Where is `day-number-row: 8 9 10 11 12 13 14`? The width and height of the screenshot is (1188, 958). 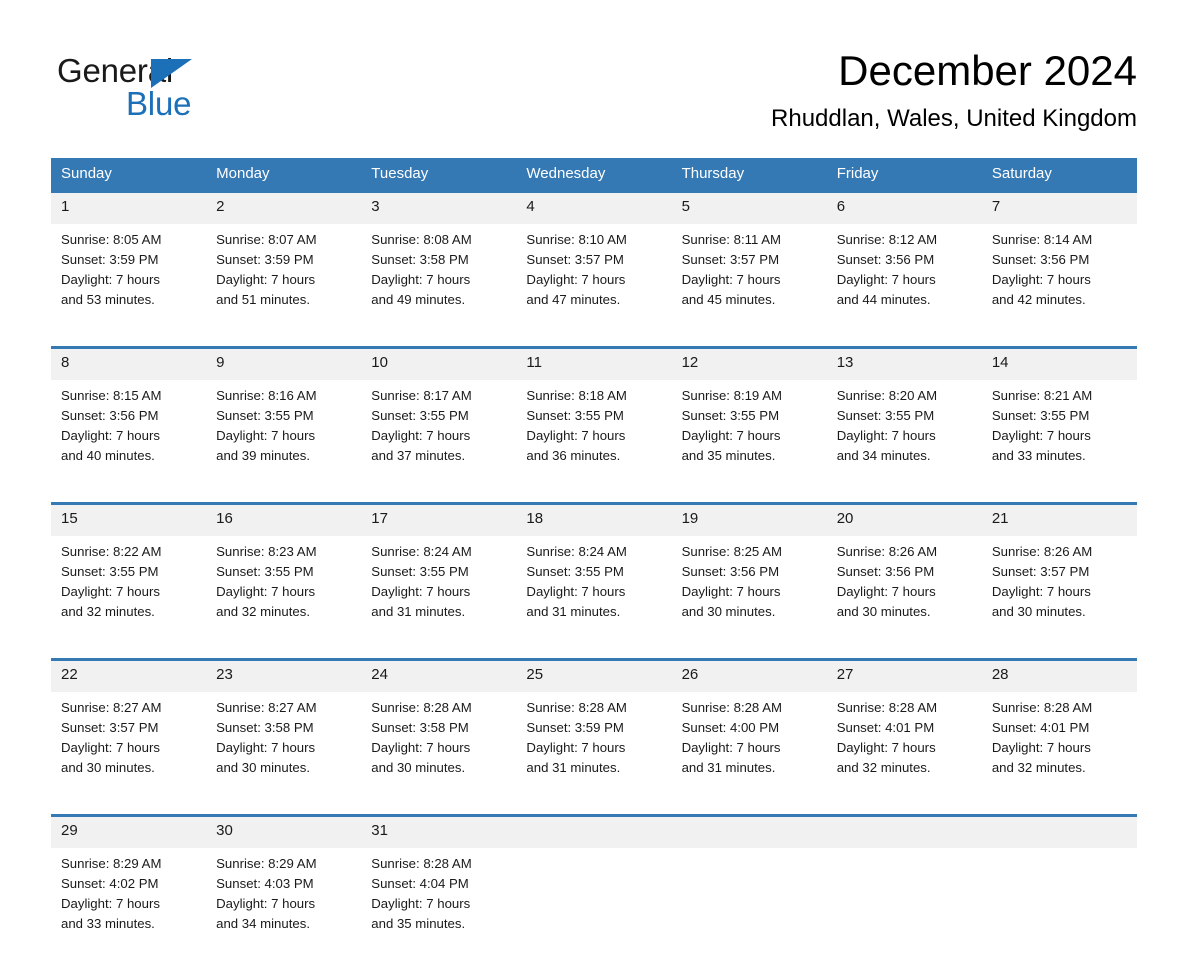
day-number-row: 8 9 10 11 12 13 14 is located at coordinates (594, 364).